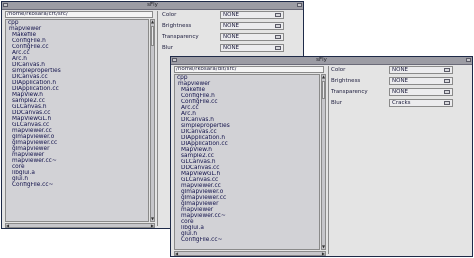 The height and width of the screenshot is (258, 474). Describe the element at coordinates (249, 69) in the screenshot. I see `path-field: /home/rkosara/dlt/src/` at that location.